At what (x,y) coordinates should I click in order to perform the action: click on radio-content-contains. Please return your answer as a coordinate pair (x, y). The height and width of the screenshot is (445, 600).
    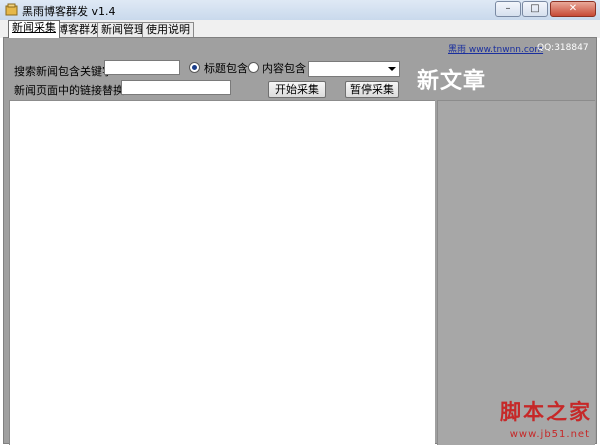
    Looking at the image, I should click on (253, 67).